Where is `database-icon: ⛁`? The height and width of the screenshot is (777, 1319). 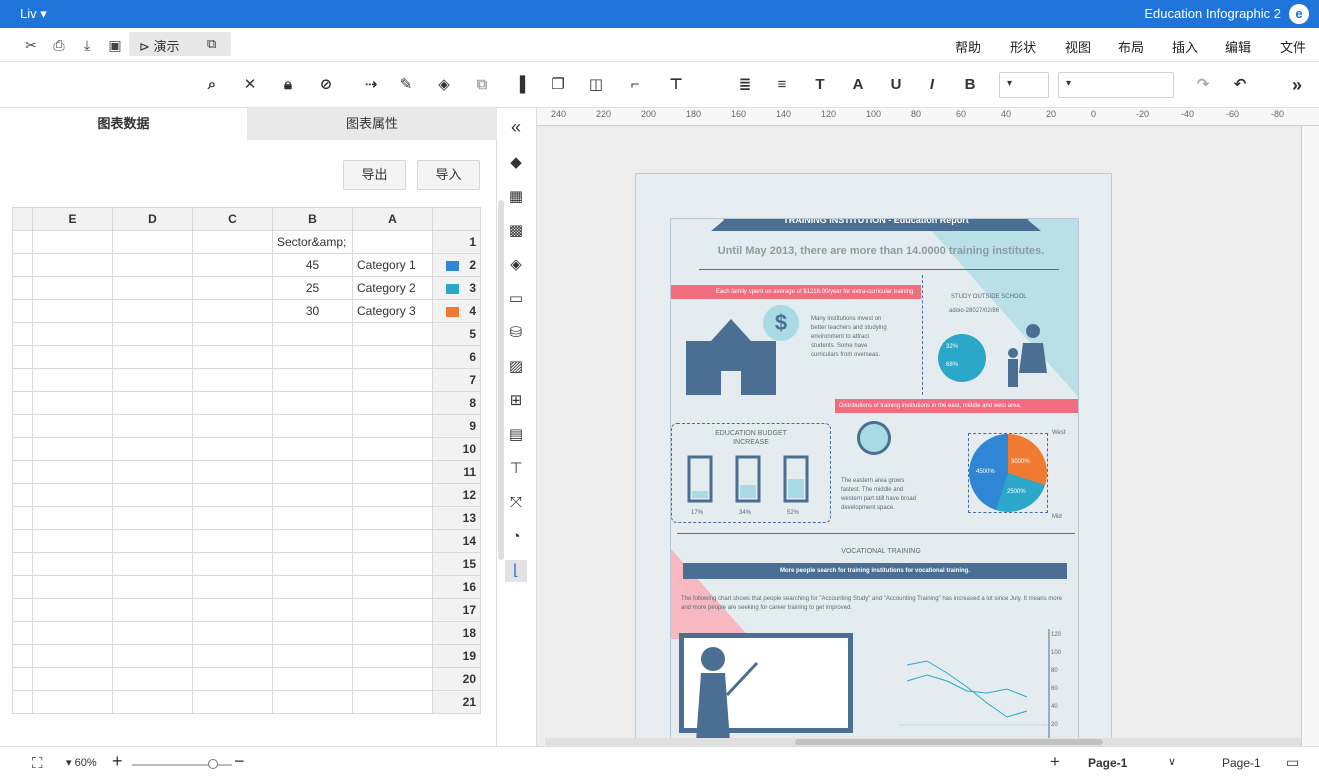
database-icon: ⛁ is located at coordinates (516, 333).